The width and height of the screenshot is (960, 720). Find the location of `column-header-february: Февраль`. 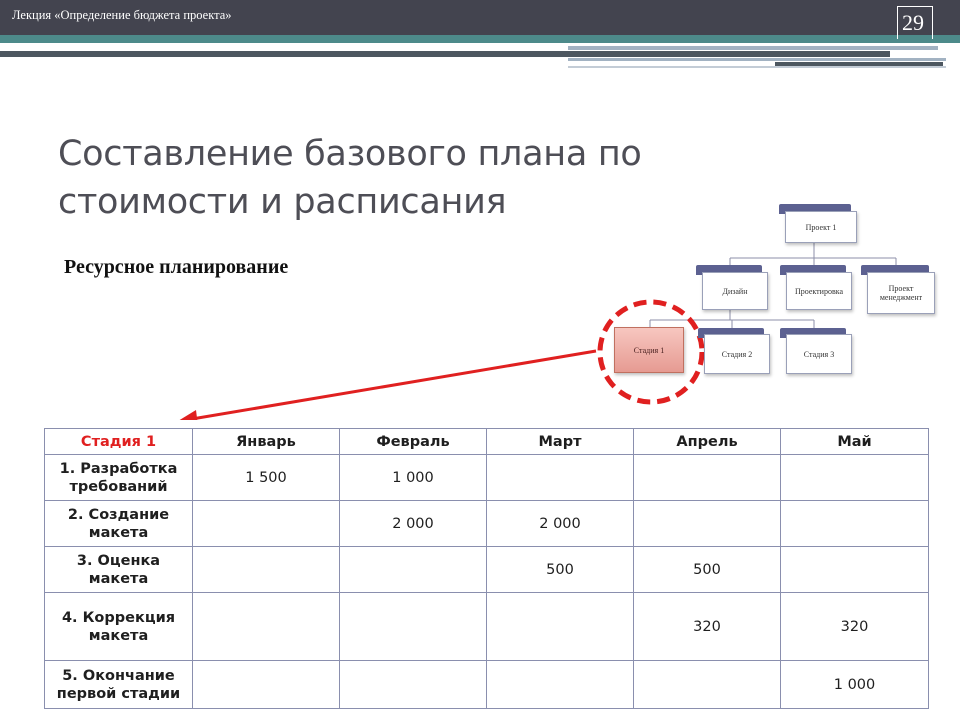

column-header-february: Февраль is located at coordinates (413, 441).